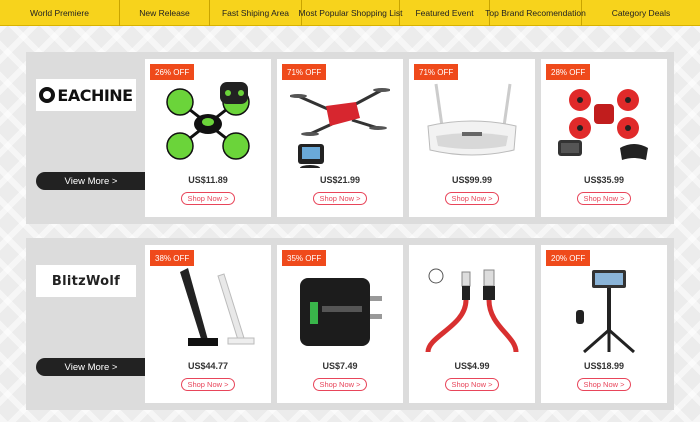 The width and height of the screenshot is (700, 422). I want to click on selfie-stick-tripod-icon, so click(604, 310).